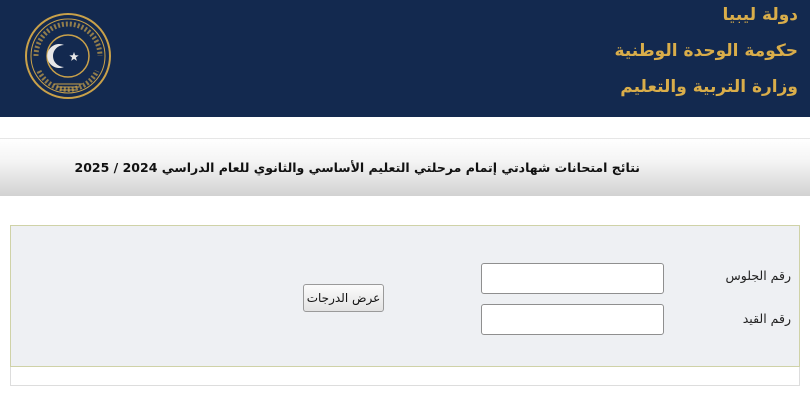 This screenshot has height=401, width=810. Describe the element at coordinates (68, 56) in the screenshot. I see `ministry-seal-icon` at that location.